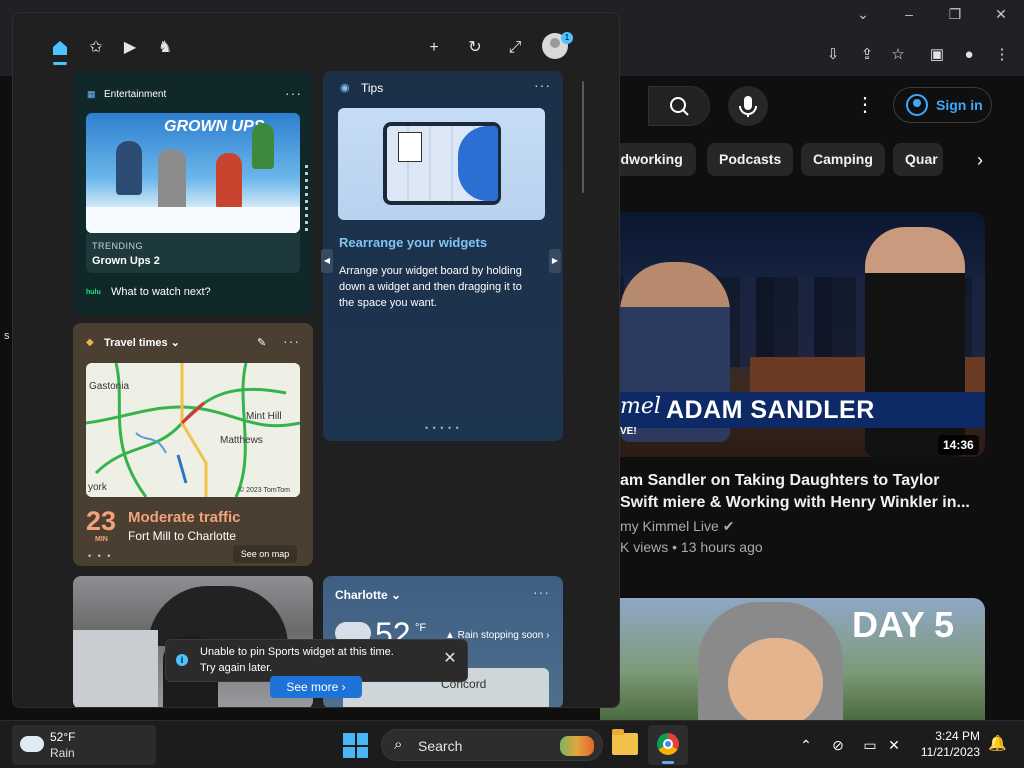  Describe the element at coordinates (542, 85) in the screenshot. I see `tips-menu-icon: ···` at that location.